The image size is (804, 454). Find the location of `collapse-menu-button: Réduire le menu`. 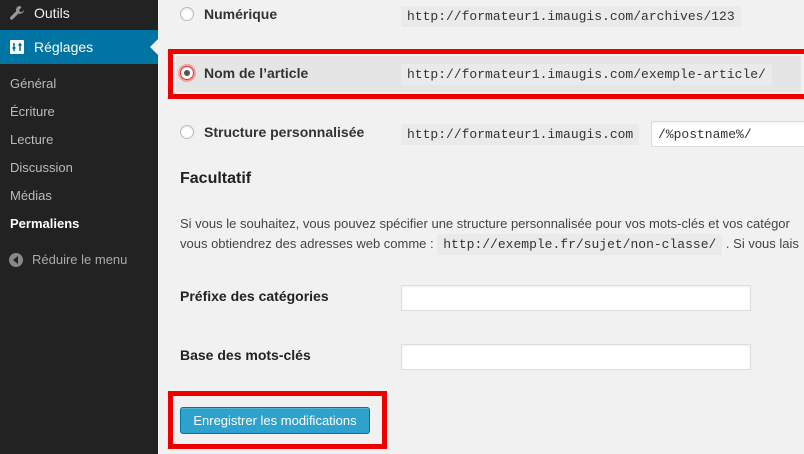

collapse-menu-button: Réduire le menu is located at coordinates (68, 259).